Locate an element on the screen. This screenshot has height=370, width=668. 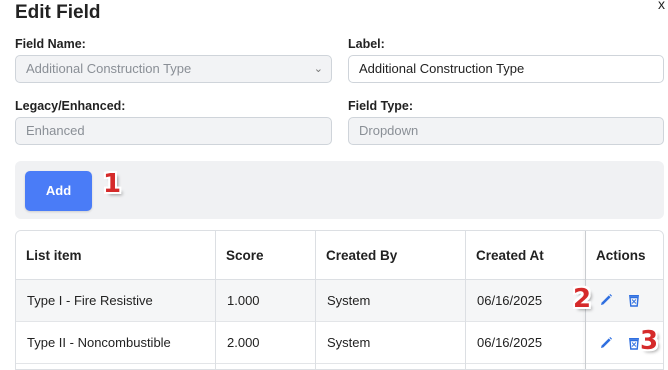
header-created-at: Created At is located at coordinates (510, 255).